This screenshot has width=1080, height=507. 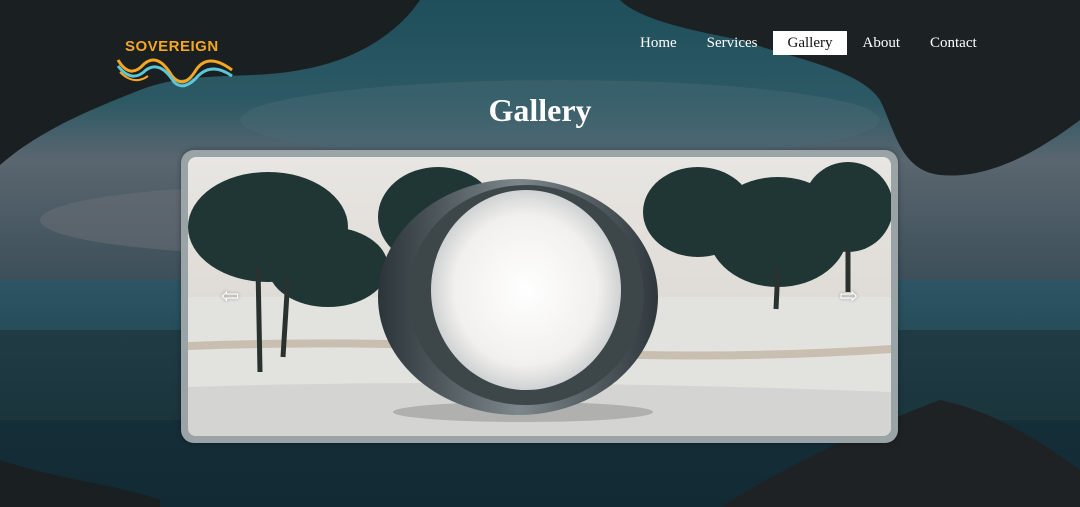 I want to click on nav-item-services: Services, so click(x=732, y=43).